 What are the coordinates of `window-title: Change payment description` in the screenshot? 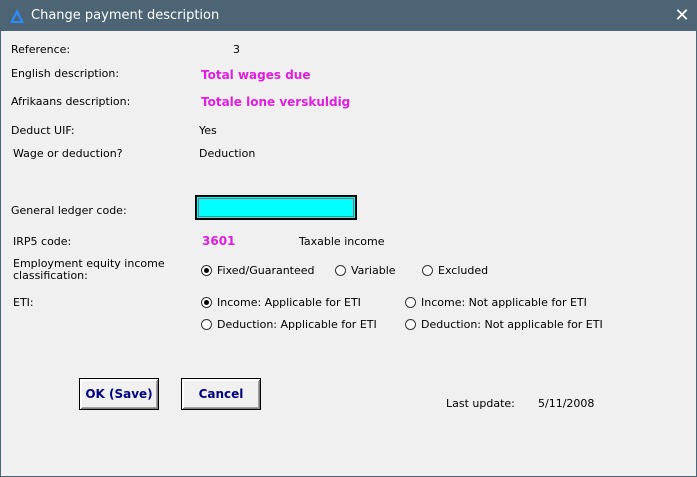 It's located at (125, 15).